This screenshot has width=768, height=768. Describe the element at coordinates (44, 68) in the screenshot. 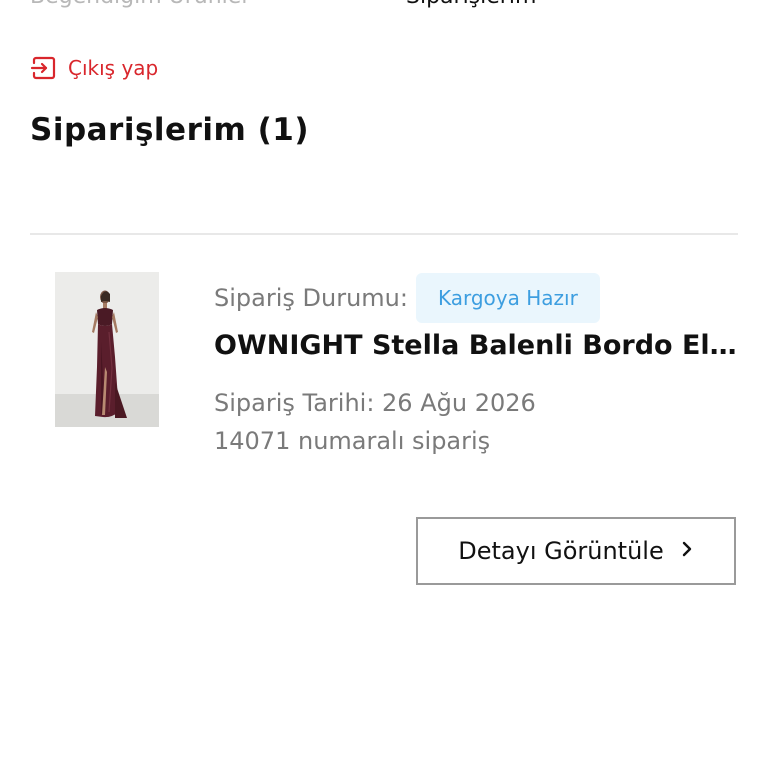

I see `logout-icon` at that location.